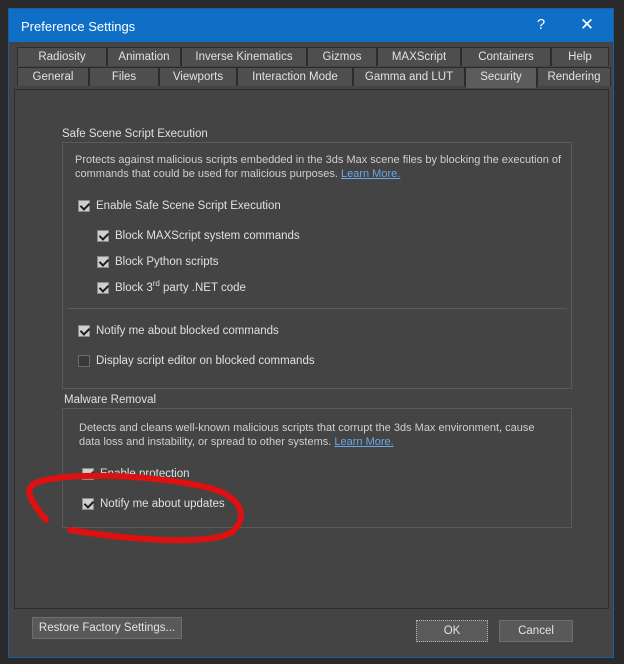  What do you see at coordinates (167, 262) in the screenshot?
I see `block-python-label: Block Python scripts` at bounding box center [167, 262].